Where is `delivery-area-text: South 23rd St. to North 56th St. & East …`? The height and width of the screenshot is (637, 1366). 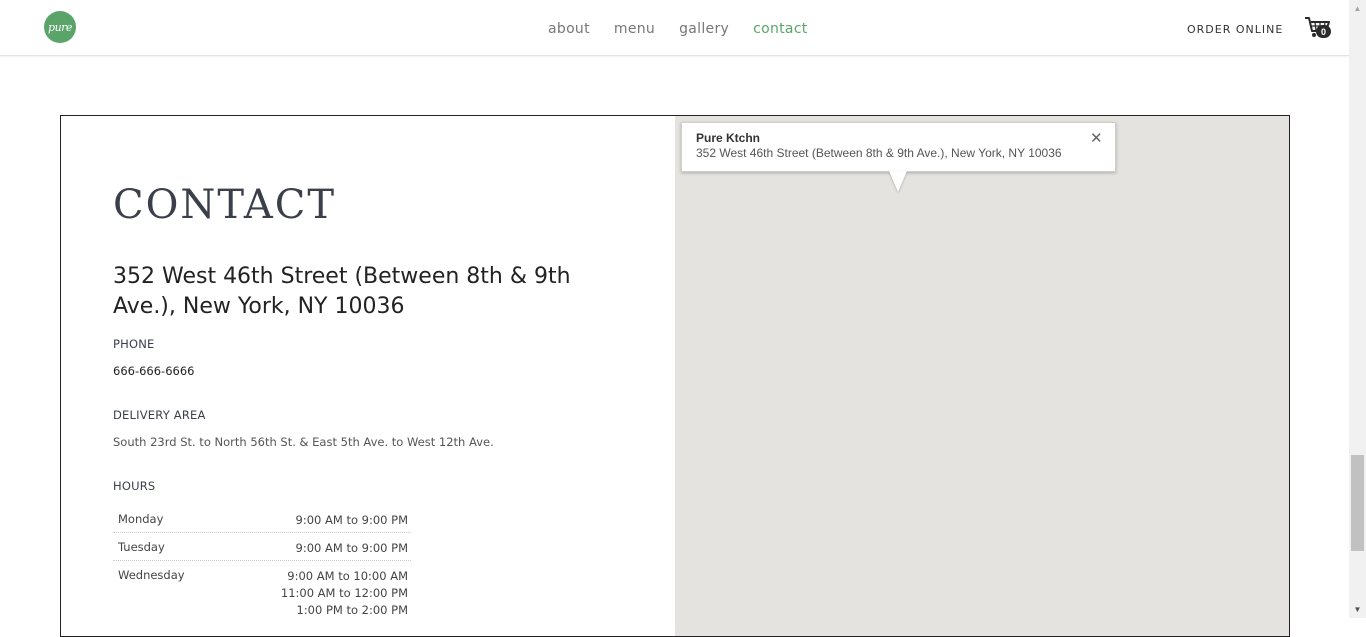
delivery-area-text: South 23rd St. to North 56th St. & East … is located at coordinates (303, 442).